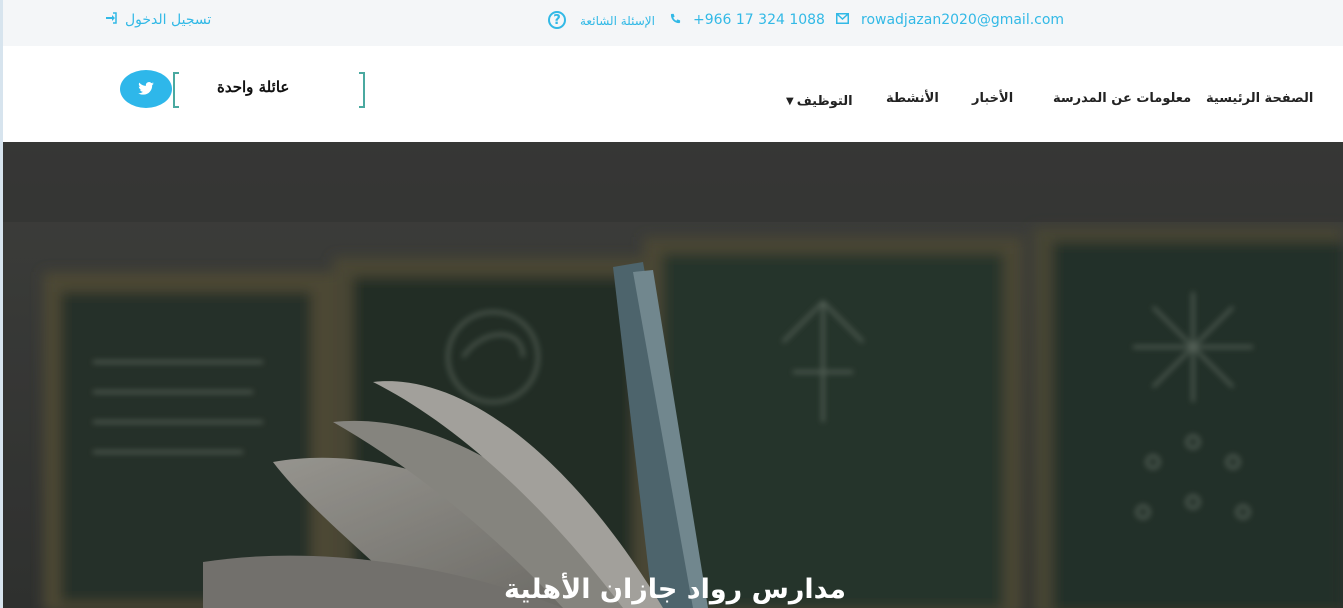  Describe the element at coordinates (963, 20) in the screenshot. I see `email-address: rowadjazan2020@gmail.com` at that location.